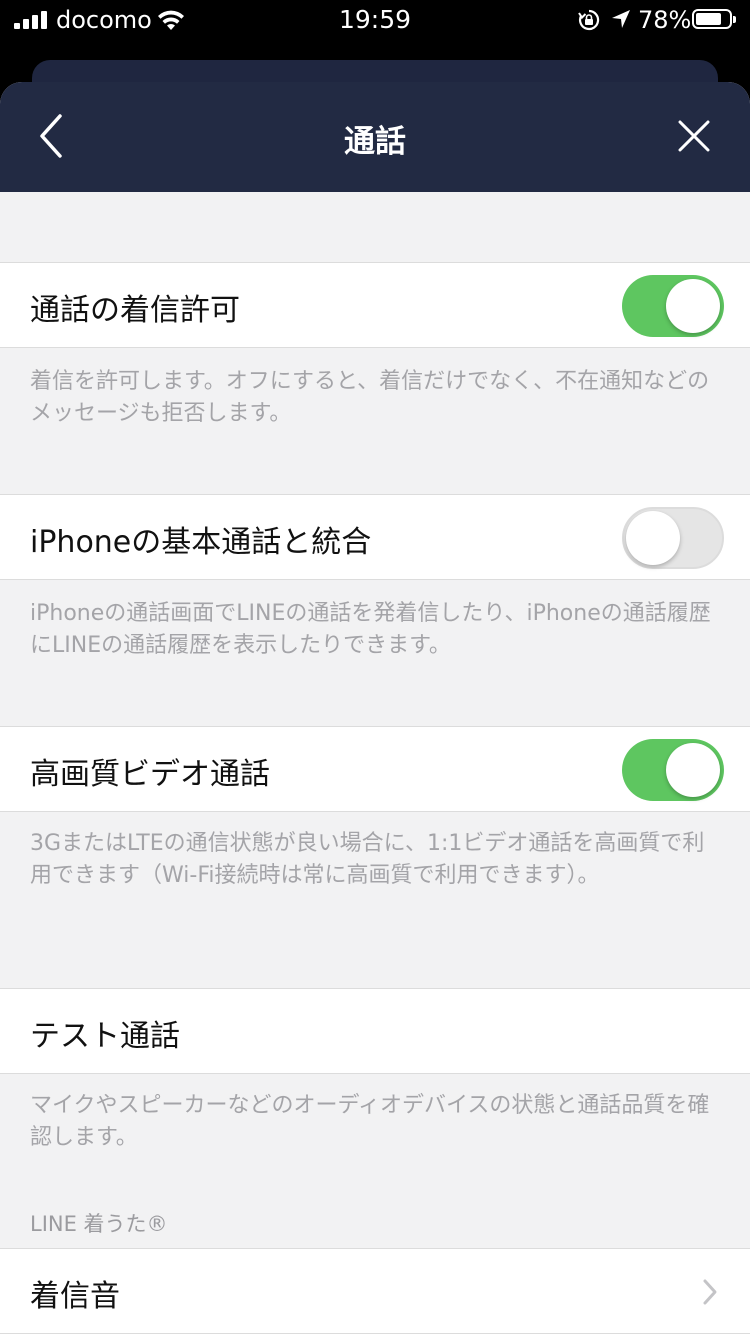 The height and width of the screenshot is (1334, 750). What do you see at coordinates (75, 1296) in the screenshot?
I see `setting-label: 着信音` at bounding box center [75, 1296].